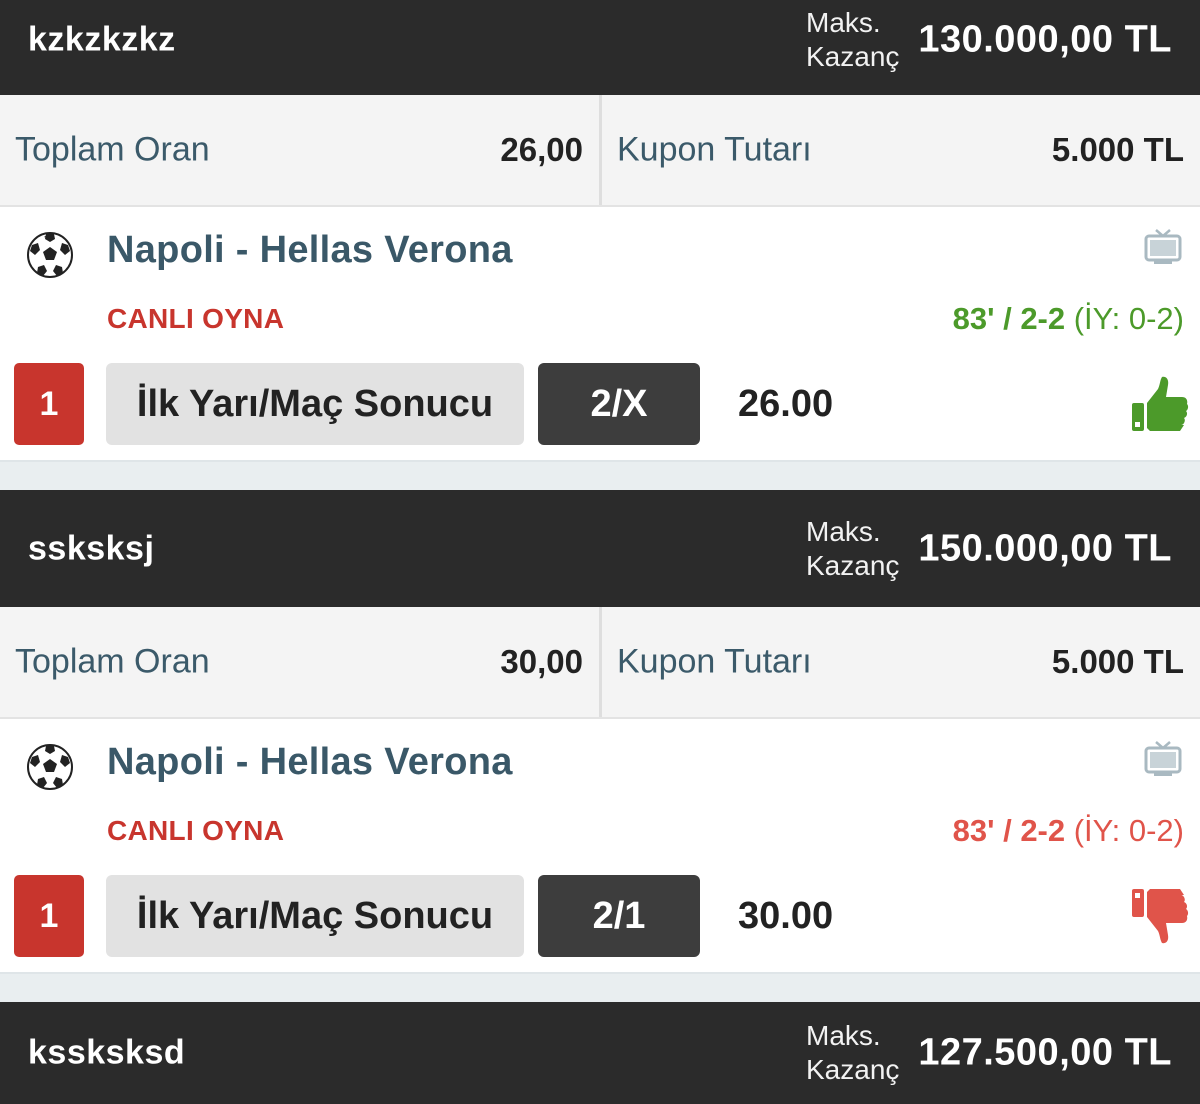  Describe the element at coordinates (541, 661) in the screenshot. I see `total-odds-value: 30,00` at that location.